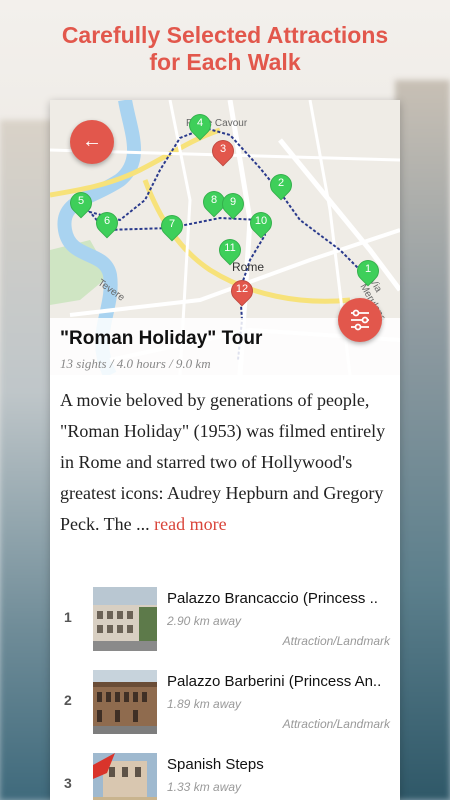  What do you see at coordinates (422, 440) in the screenshot?
I see `background-blur-right` at bounding box center [422, 440].